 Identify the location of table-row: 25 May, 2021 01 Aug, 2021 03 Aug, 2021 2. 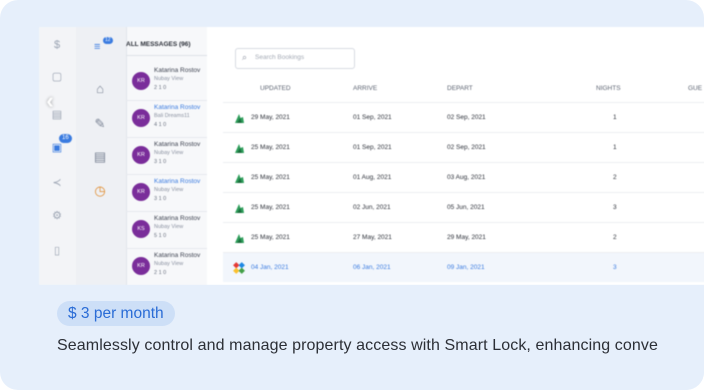
(463, 177).